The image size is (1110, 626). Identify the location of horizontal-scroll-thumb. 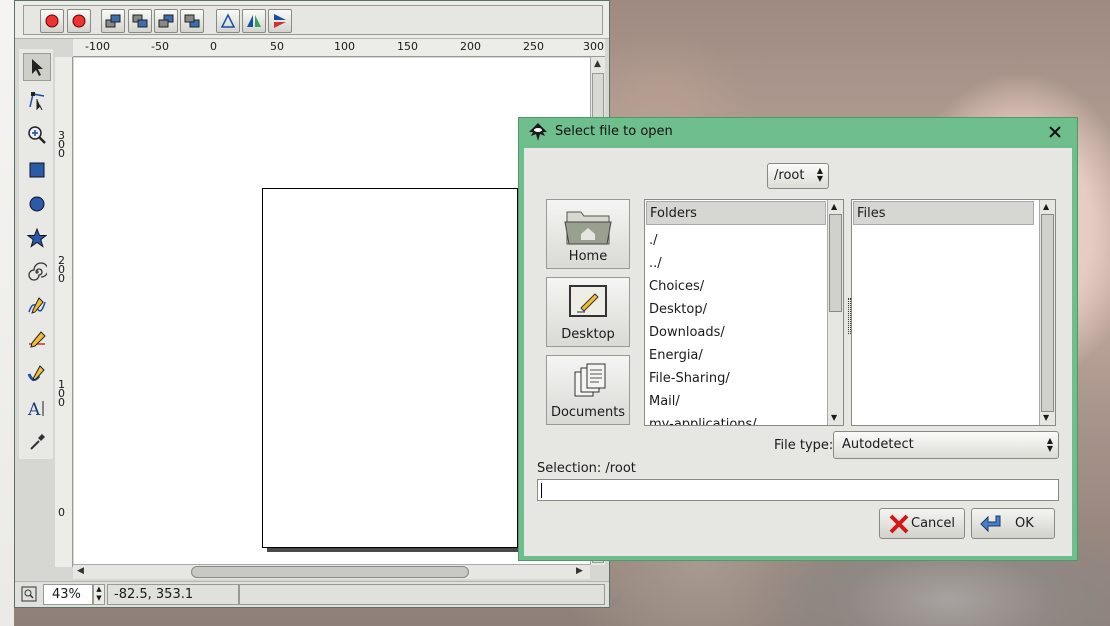
(330, 572).